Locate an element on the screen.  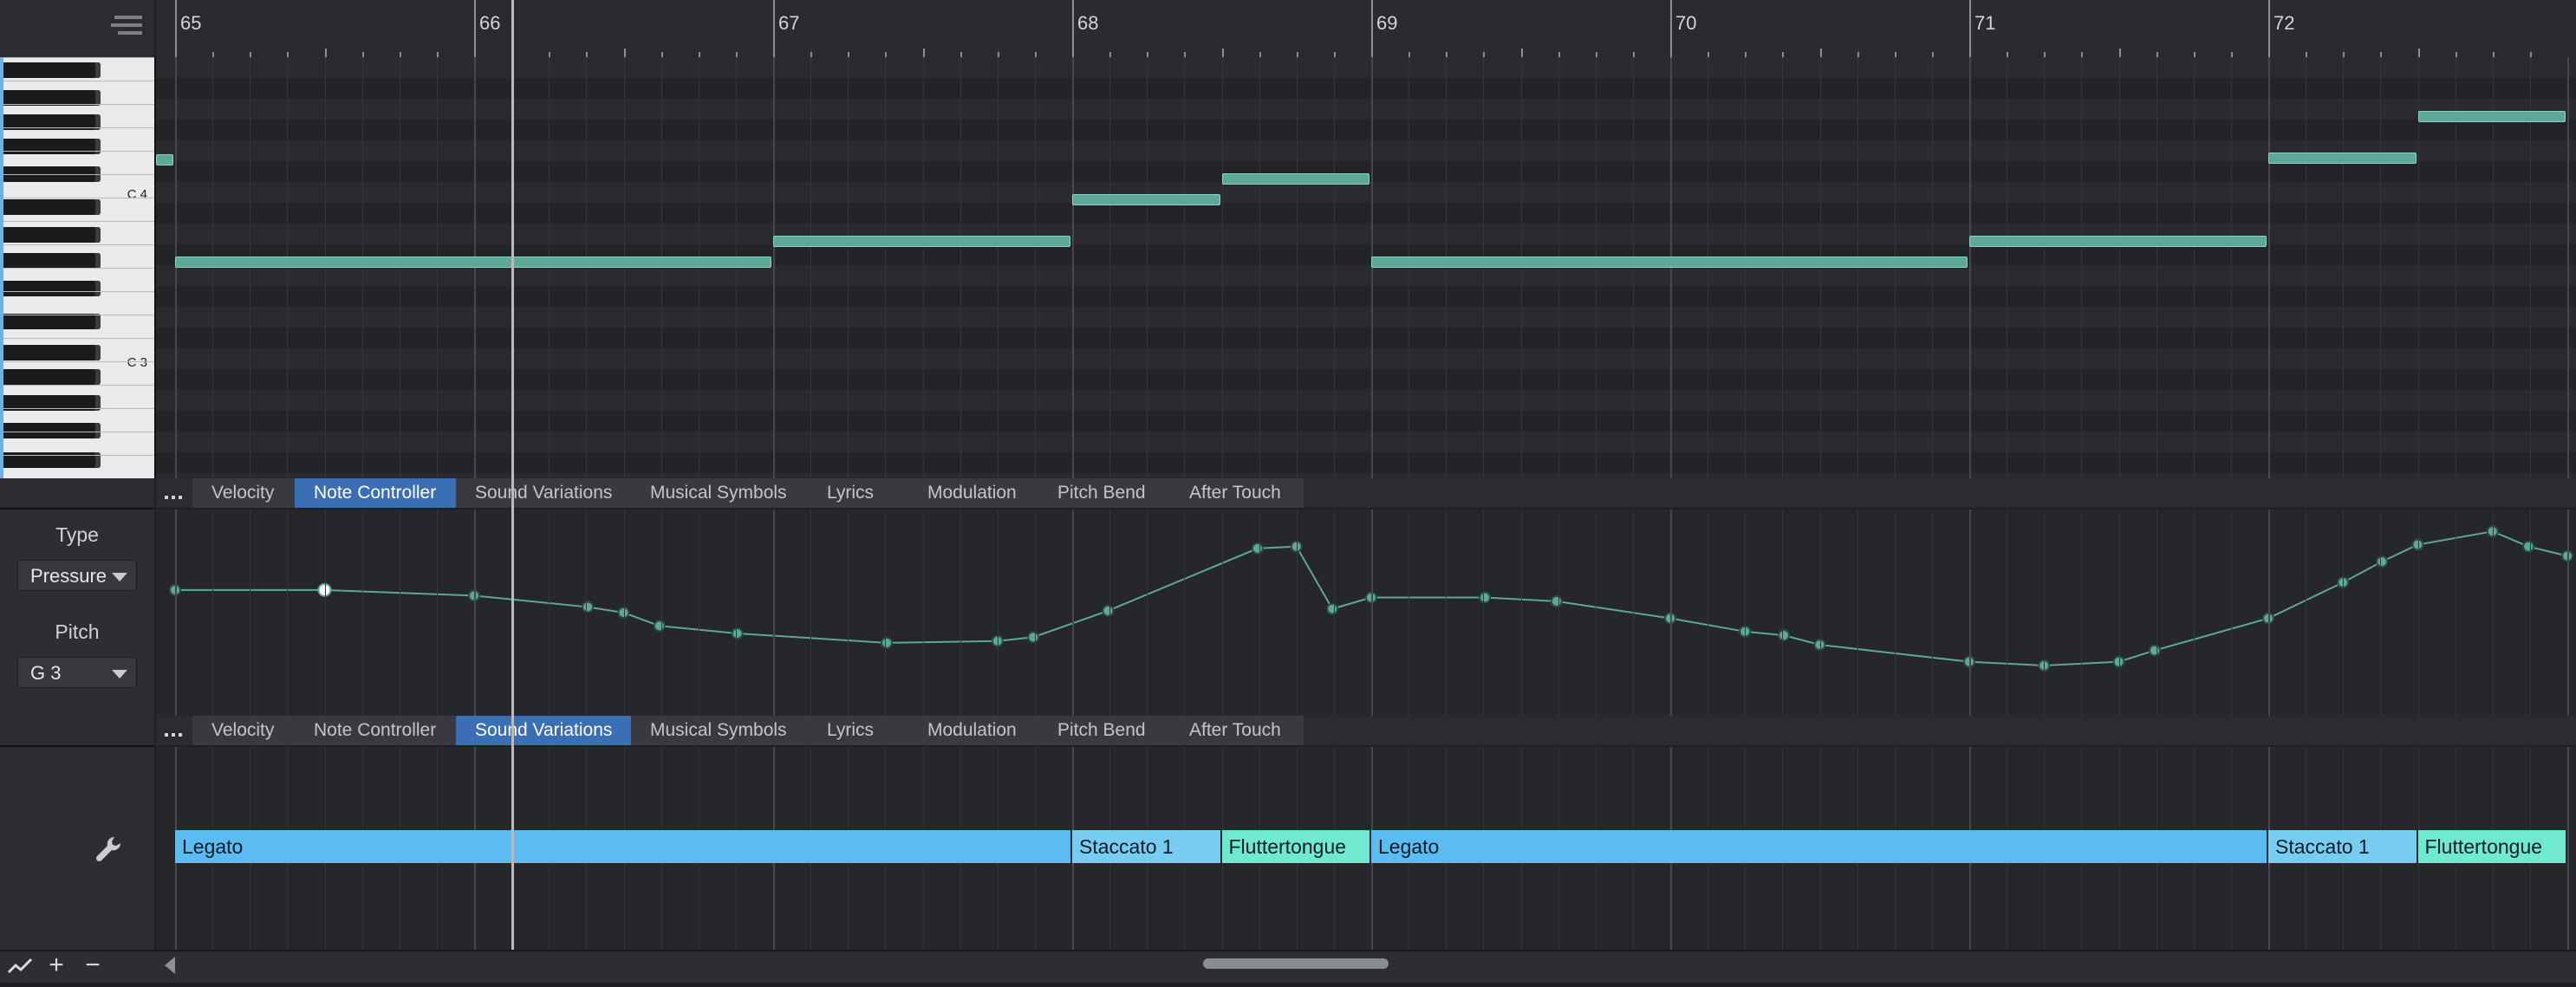
ruler-subtick is located at coordinates (2119, 53).